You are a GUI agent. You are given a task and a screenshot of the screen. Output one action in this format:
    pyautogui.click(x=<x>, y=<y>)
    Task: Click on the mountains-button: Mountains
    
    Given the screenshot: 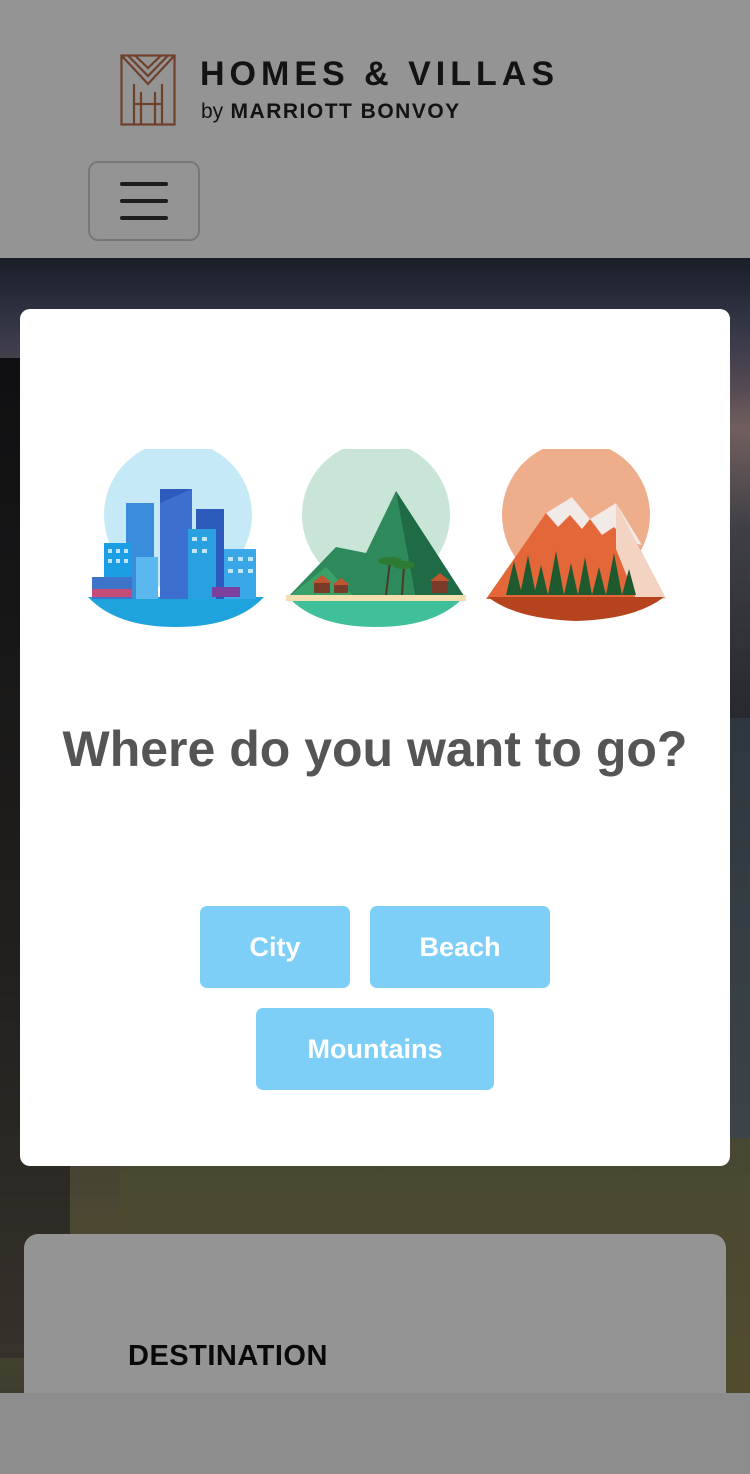 What is the action you would take?
    pyautogui.click(x=375, y=1049)
    